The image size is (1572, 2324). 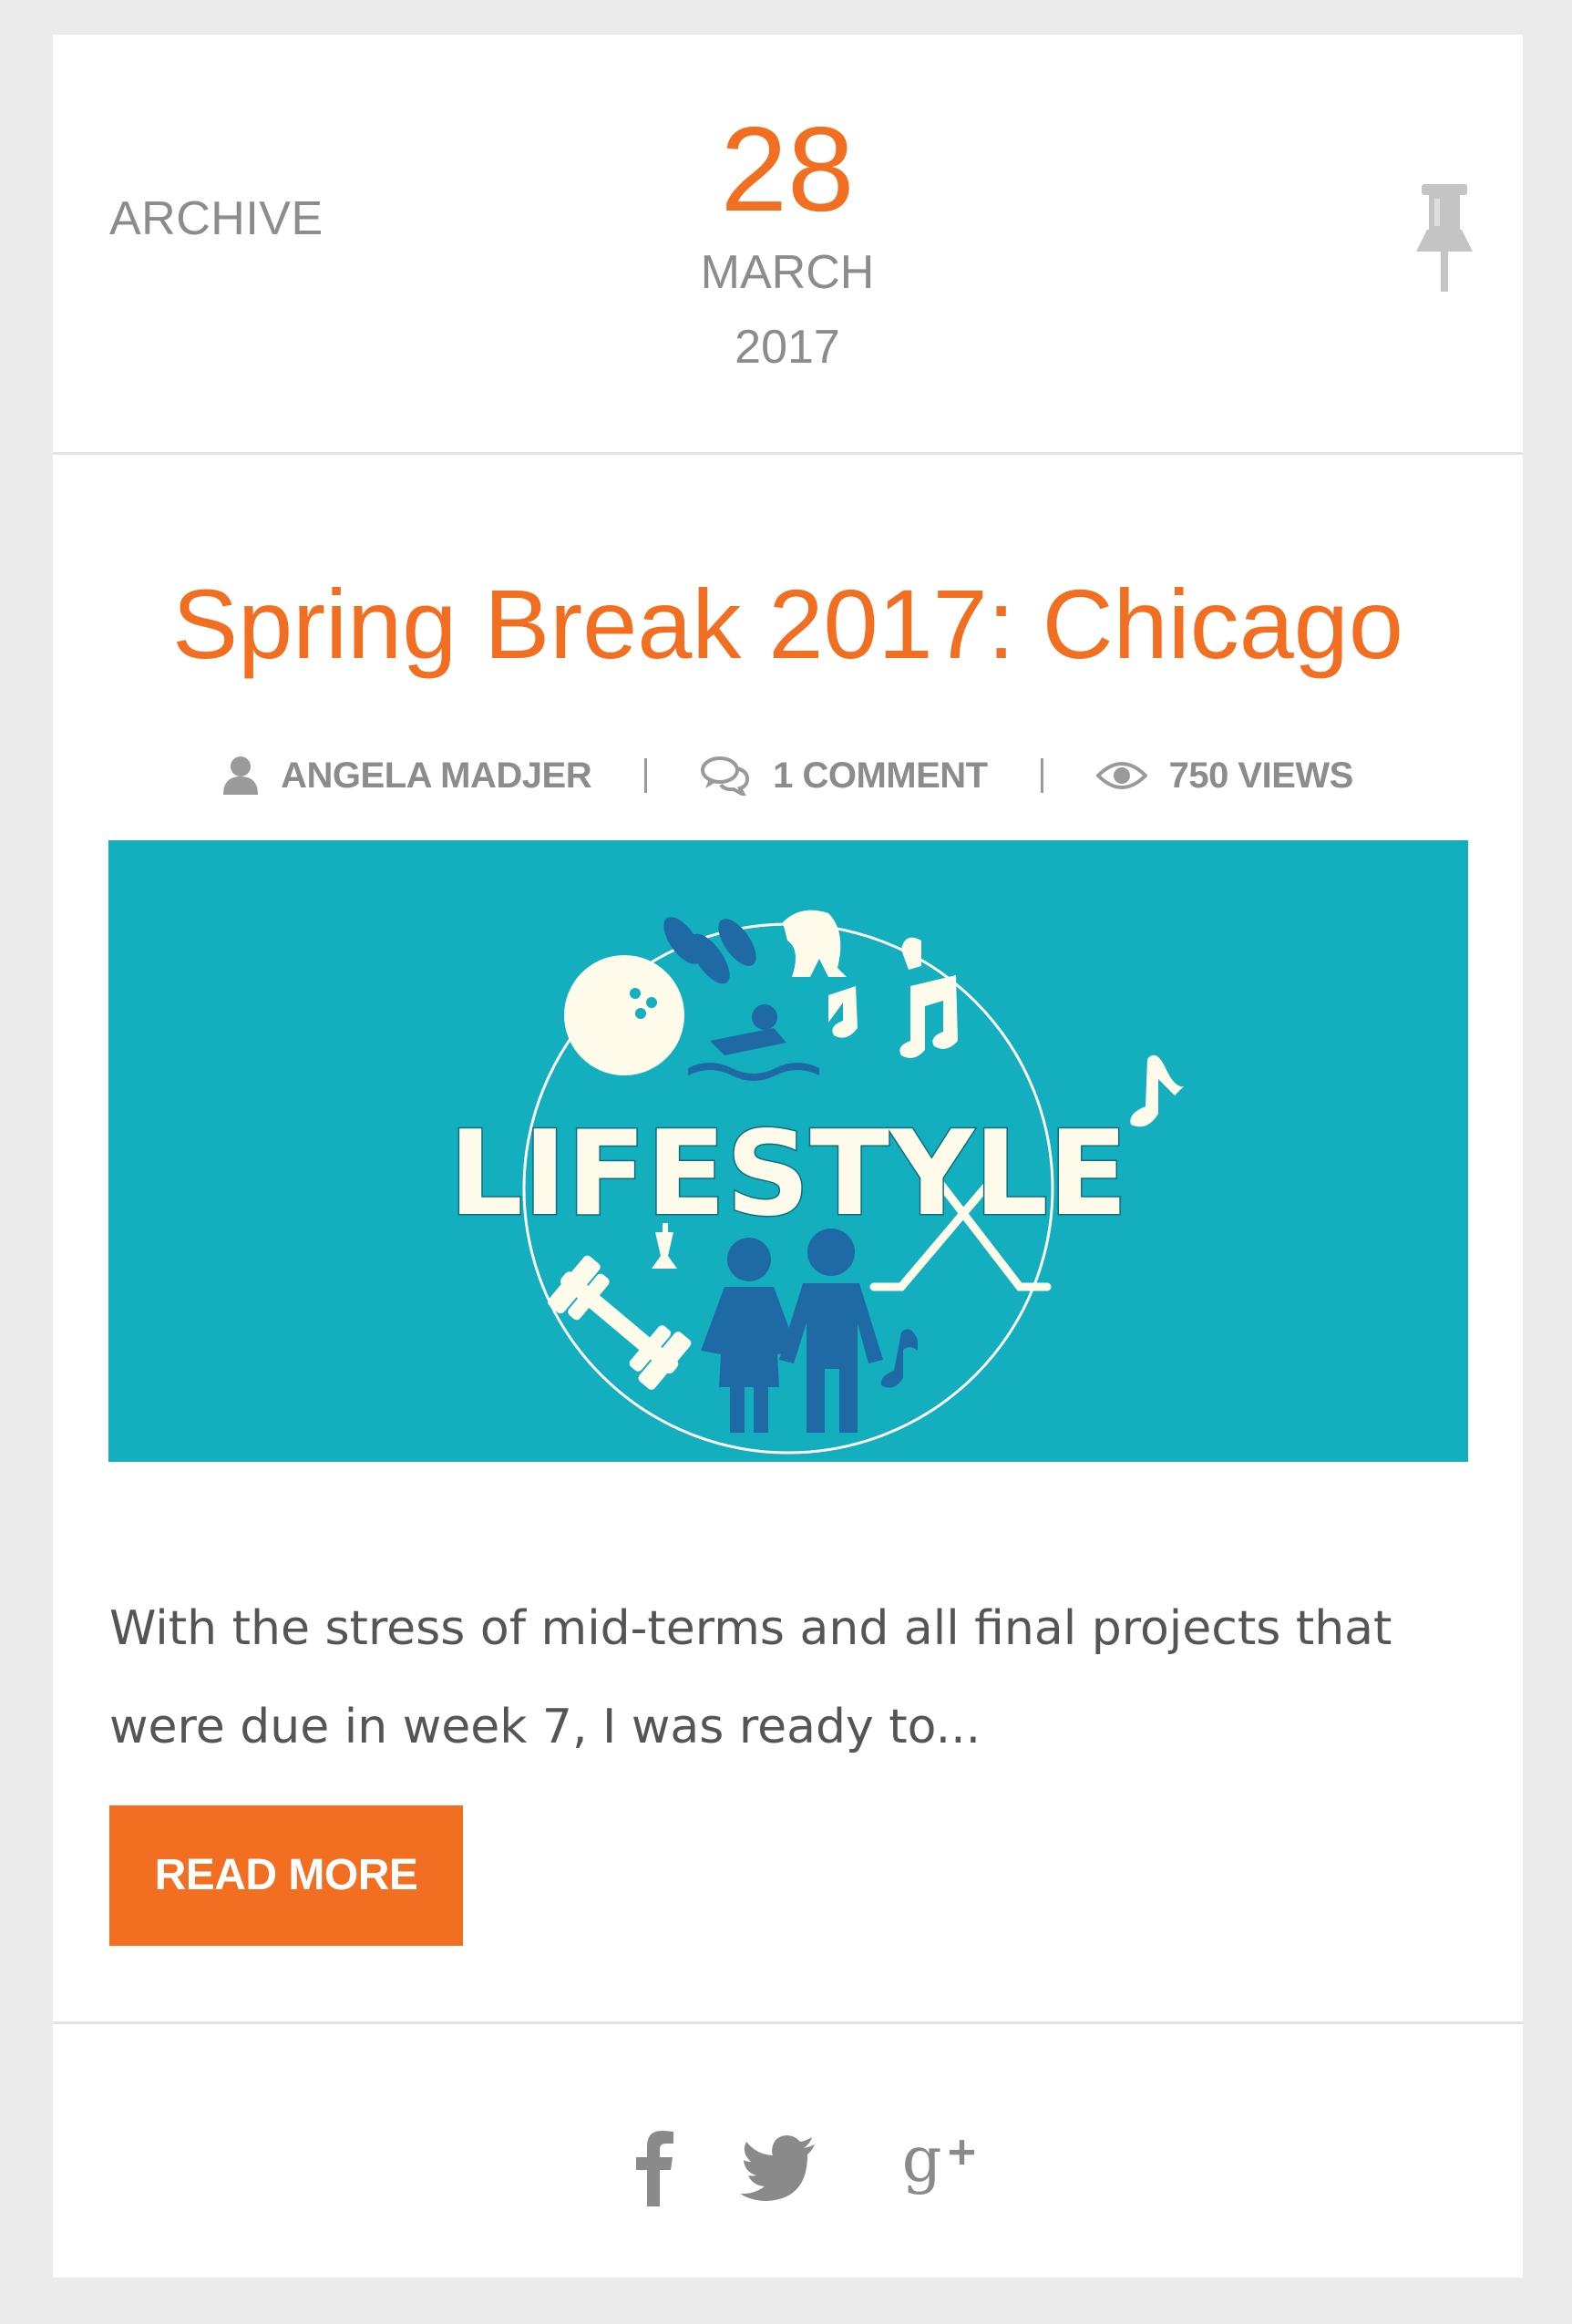 I want to click on date-year: 2017, so click(x=787, y=347).